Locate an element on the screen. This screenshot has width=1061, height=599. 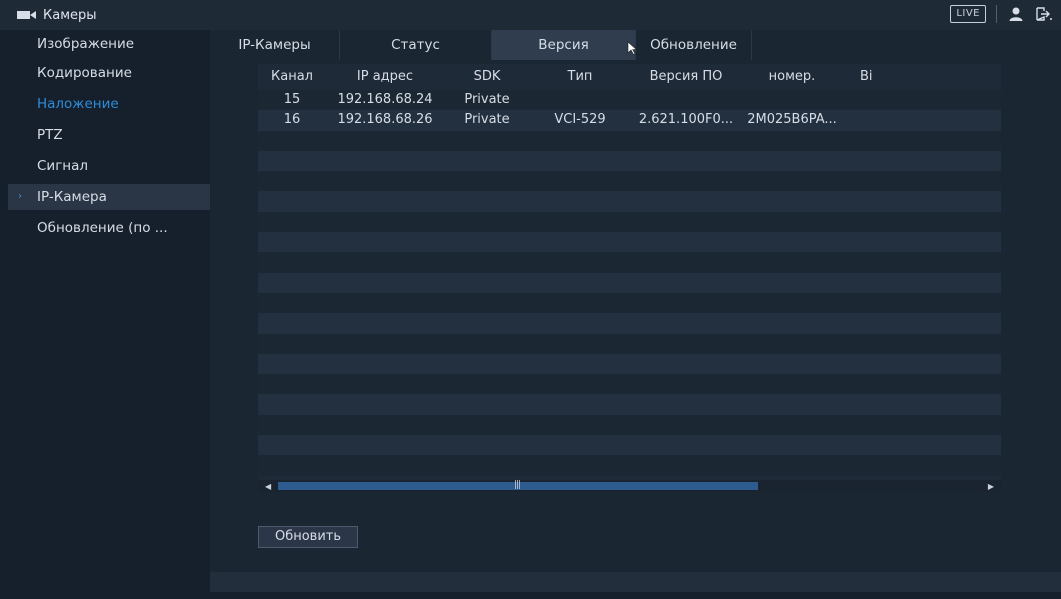
sidebar-item-label: IP-Камера is located at coordinates (72, 197).